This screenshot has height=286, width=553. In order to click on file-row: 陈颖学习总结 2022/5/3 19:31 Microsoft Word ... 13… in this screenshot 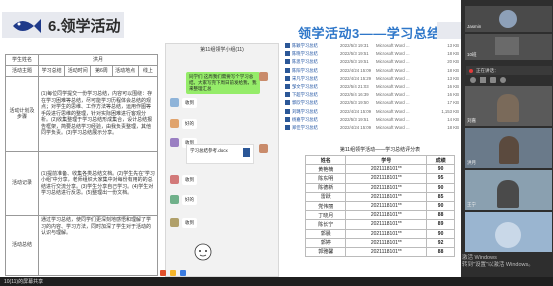, I will do `click(372, 46)`.